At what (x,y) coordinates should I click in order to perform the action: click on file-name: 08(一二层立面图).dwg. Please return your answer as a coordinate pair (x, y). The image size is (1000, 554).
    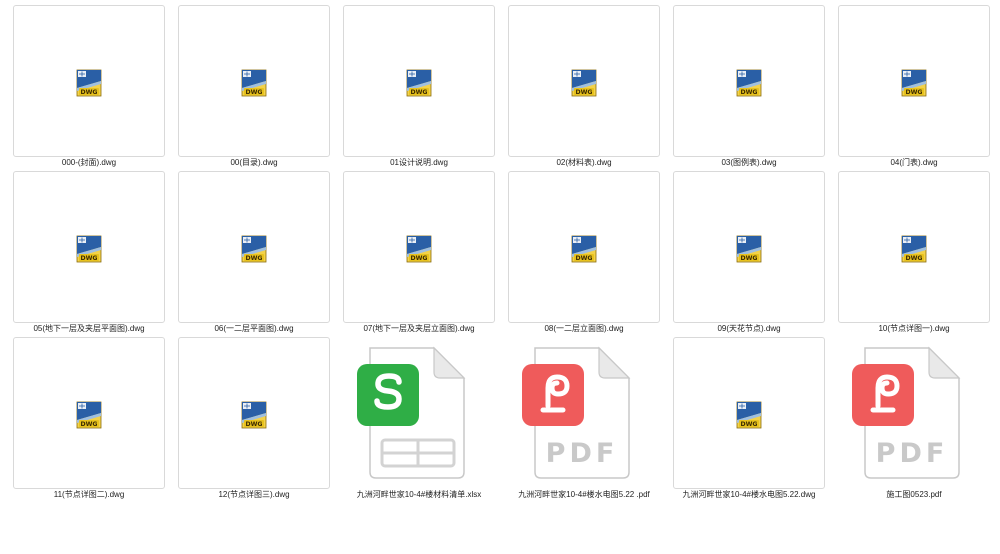
    Looking at the image, I should click on (584, 328).